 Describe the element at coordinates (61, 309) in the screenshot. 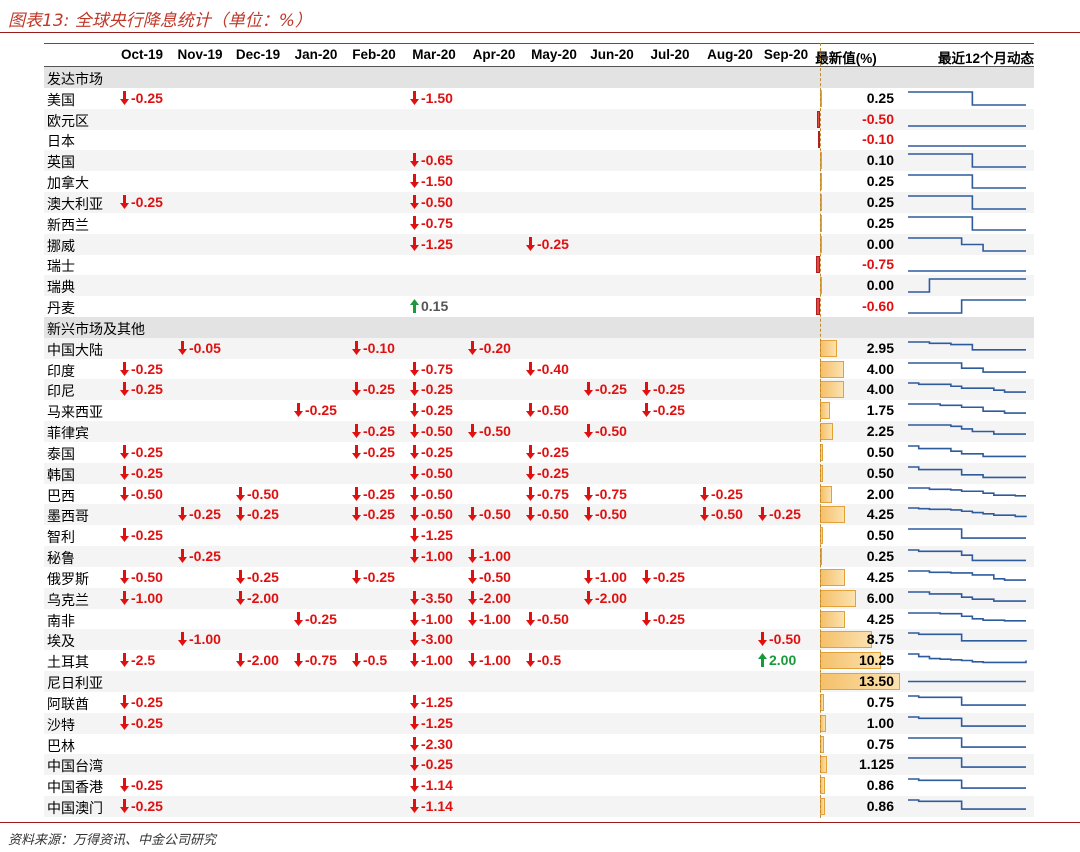

I see `country-name: 丹麦` at that location.